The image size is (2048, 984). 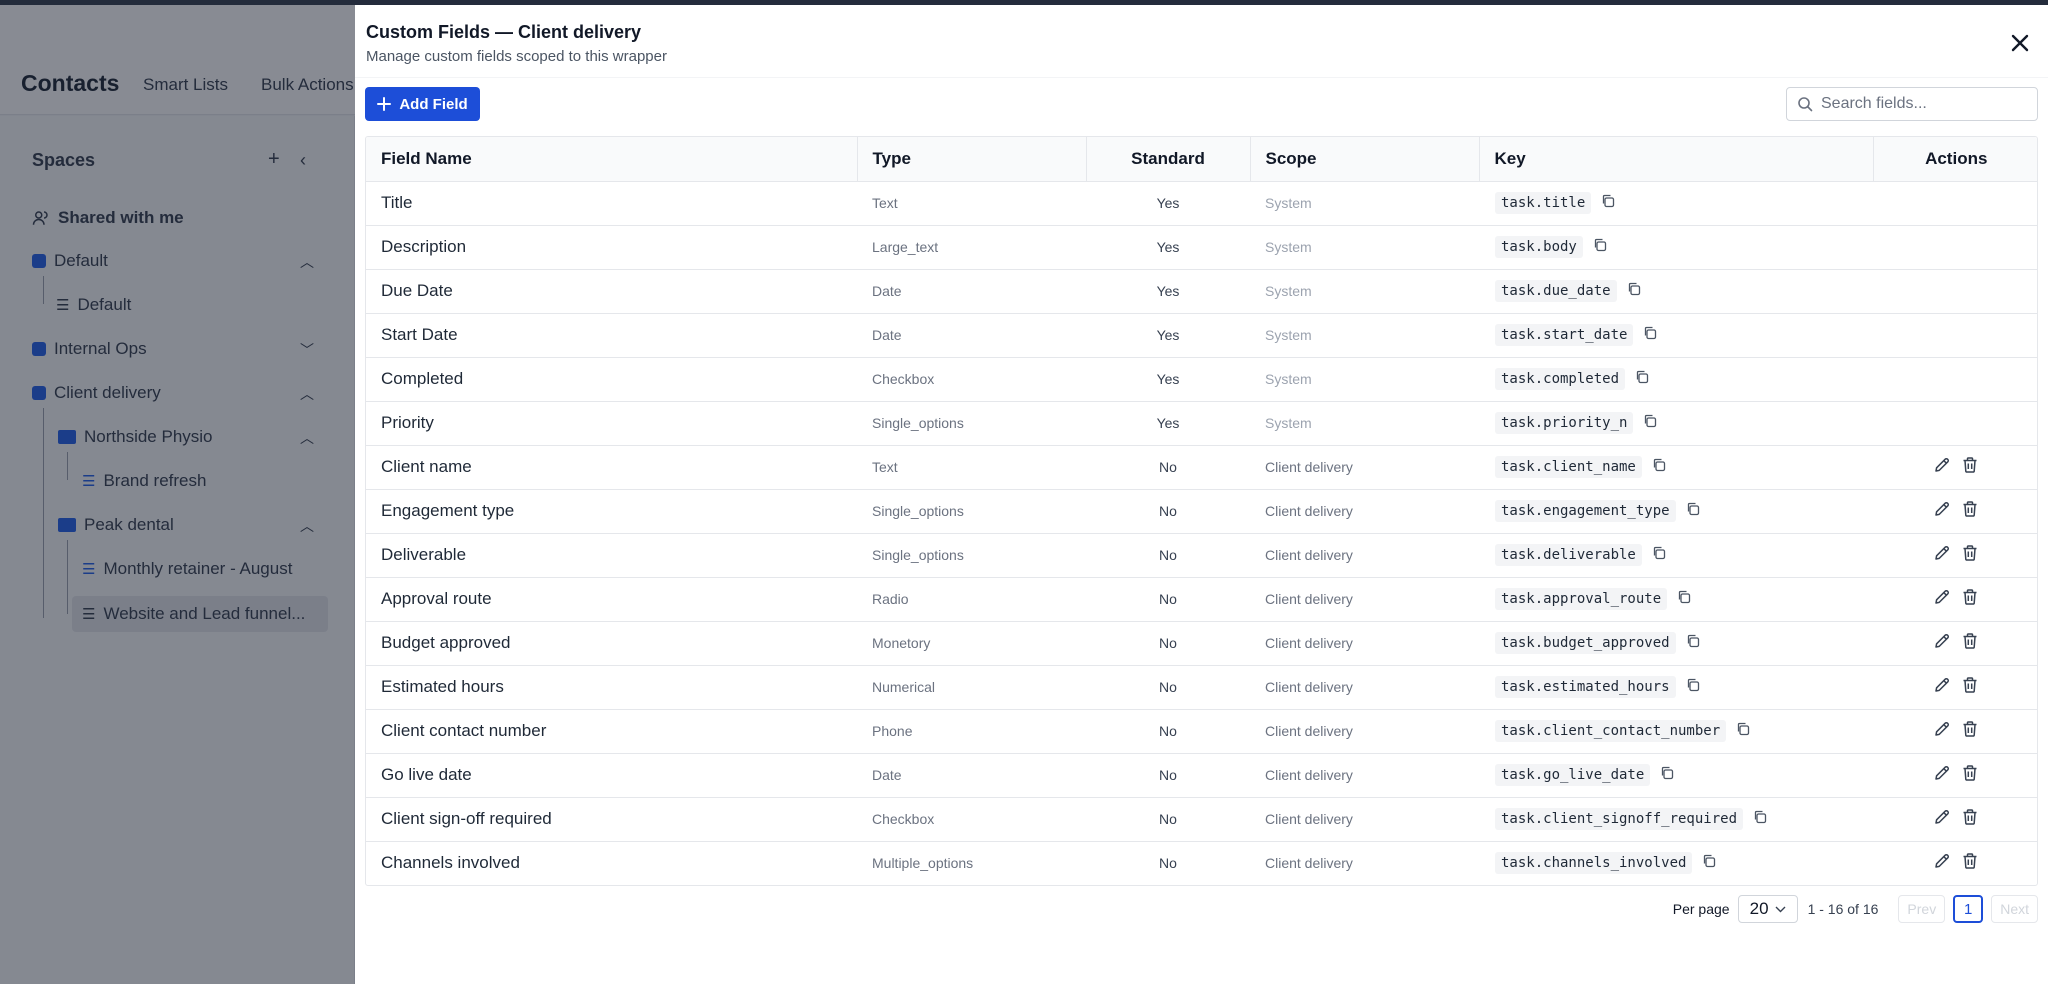 What do you see at coordinates (611, 379) in the screenshot?
I see `field-name-cell: Completed` at bounding box center [611, 379].